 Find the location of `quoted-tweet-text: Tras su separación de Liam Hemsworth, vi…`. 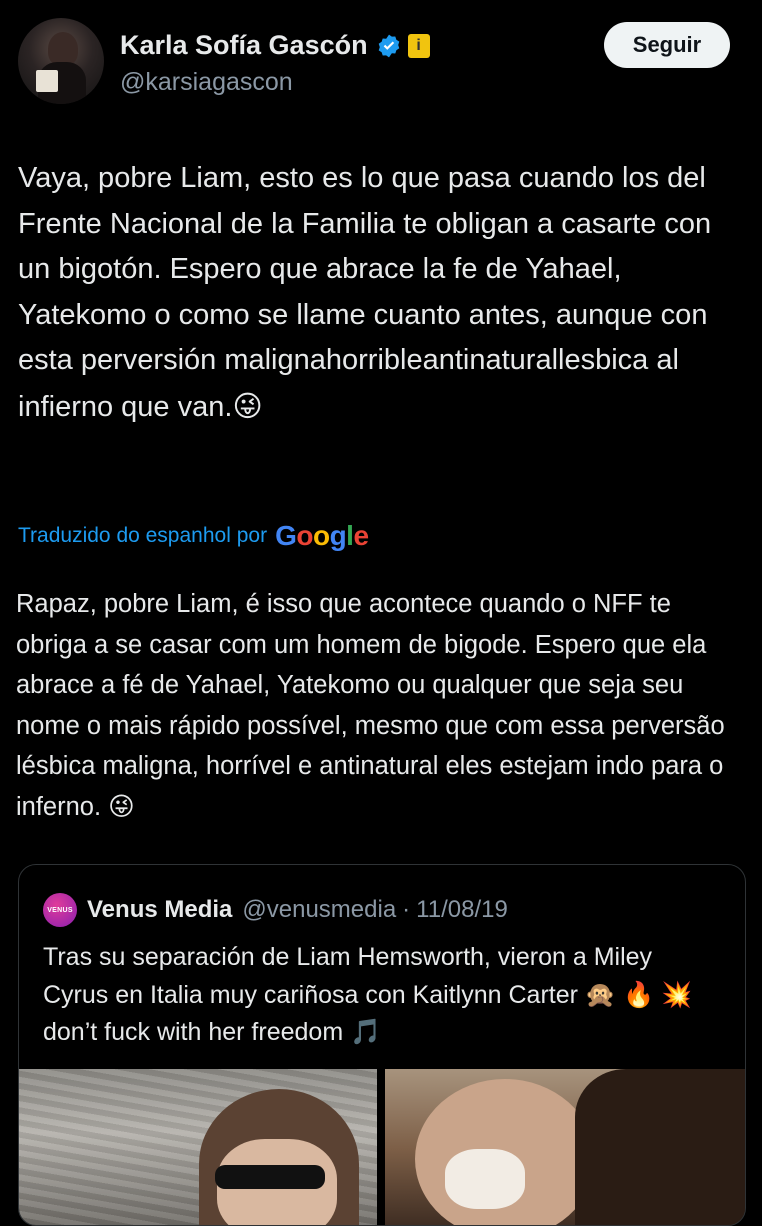

quoted-tweet-text: Tras su separación de Liam Hemsworth, vi… is located at coordinates (371, 994).